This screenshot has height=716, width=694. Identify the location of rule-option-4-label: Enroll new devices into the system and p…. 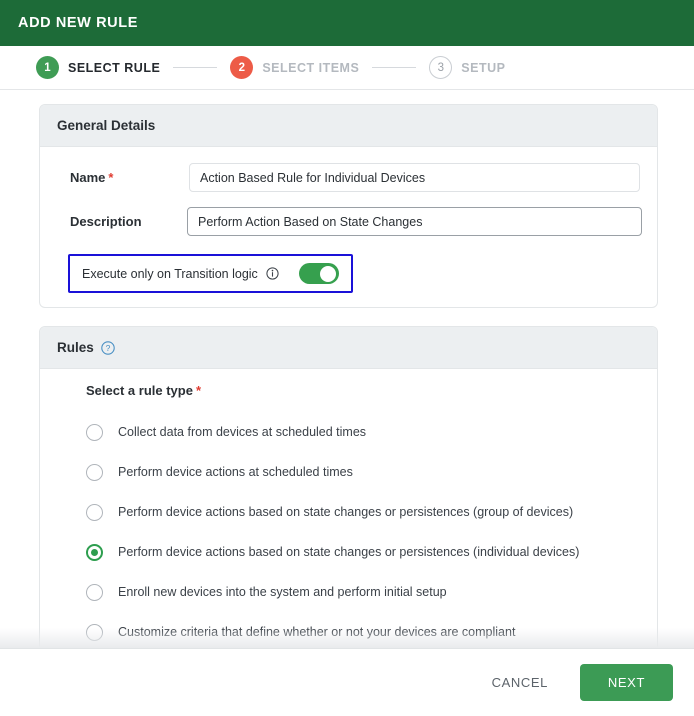
(282, 592).